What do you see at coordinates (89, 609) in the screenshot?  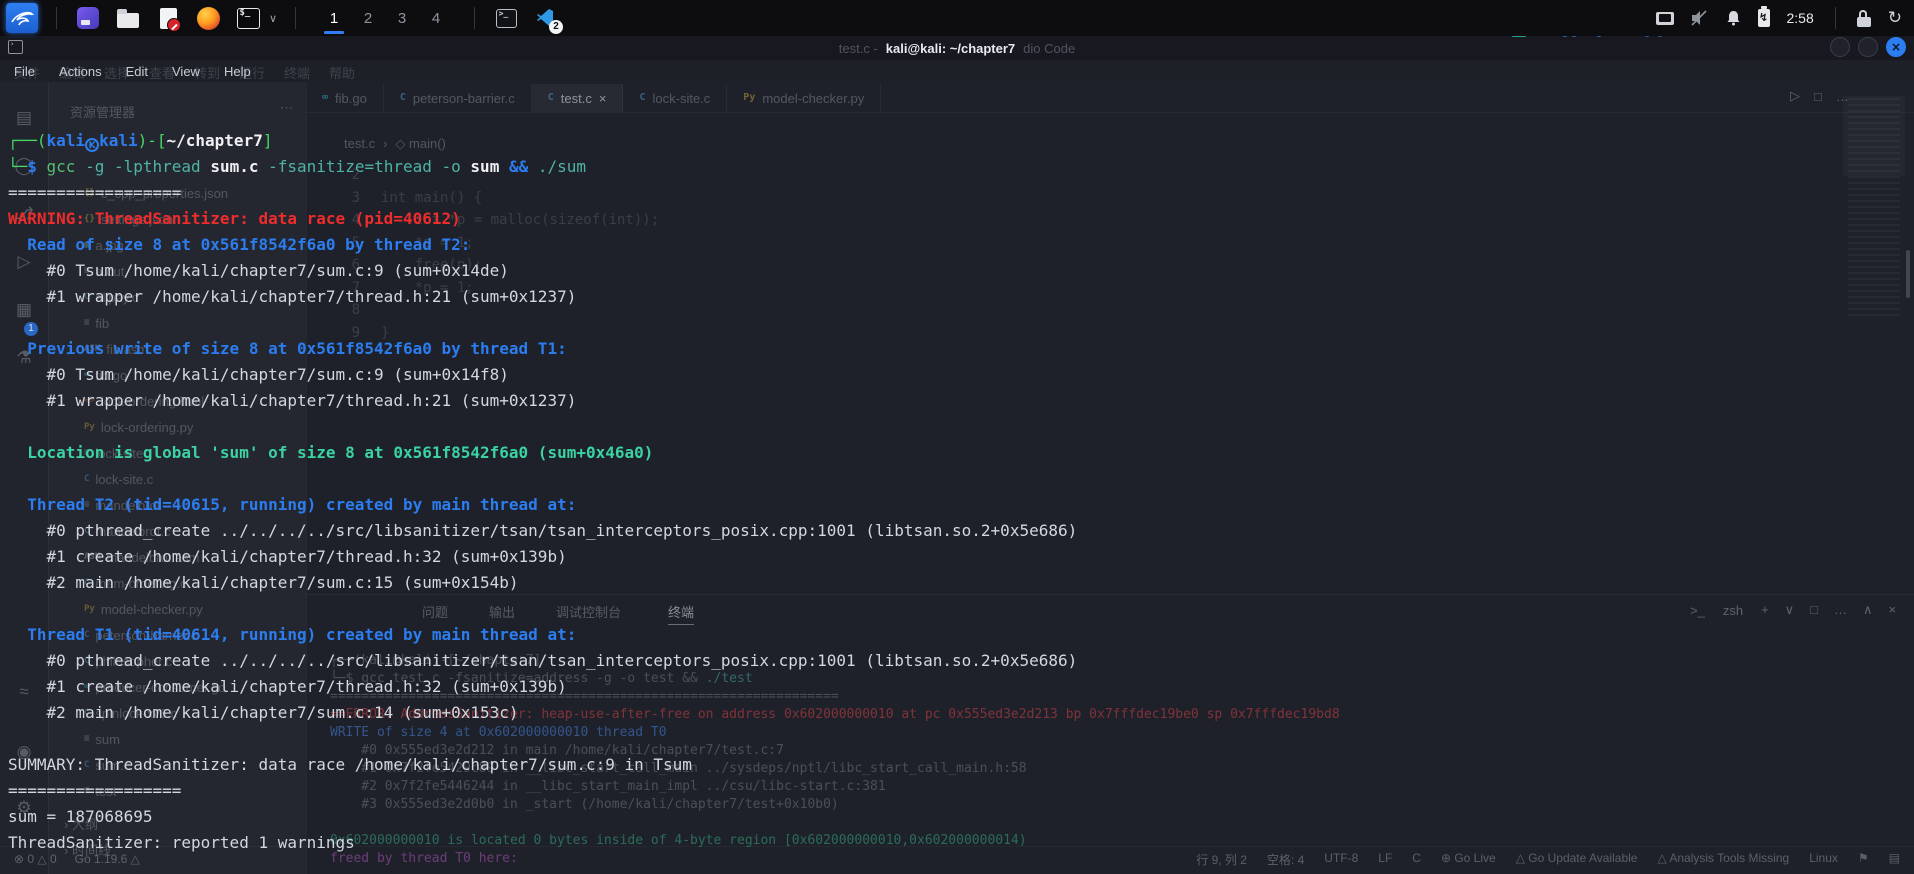 I see `py-file-icon: Py` at bounding box center [89, 609].